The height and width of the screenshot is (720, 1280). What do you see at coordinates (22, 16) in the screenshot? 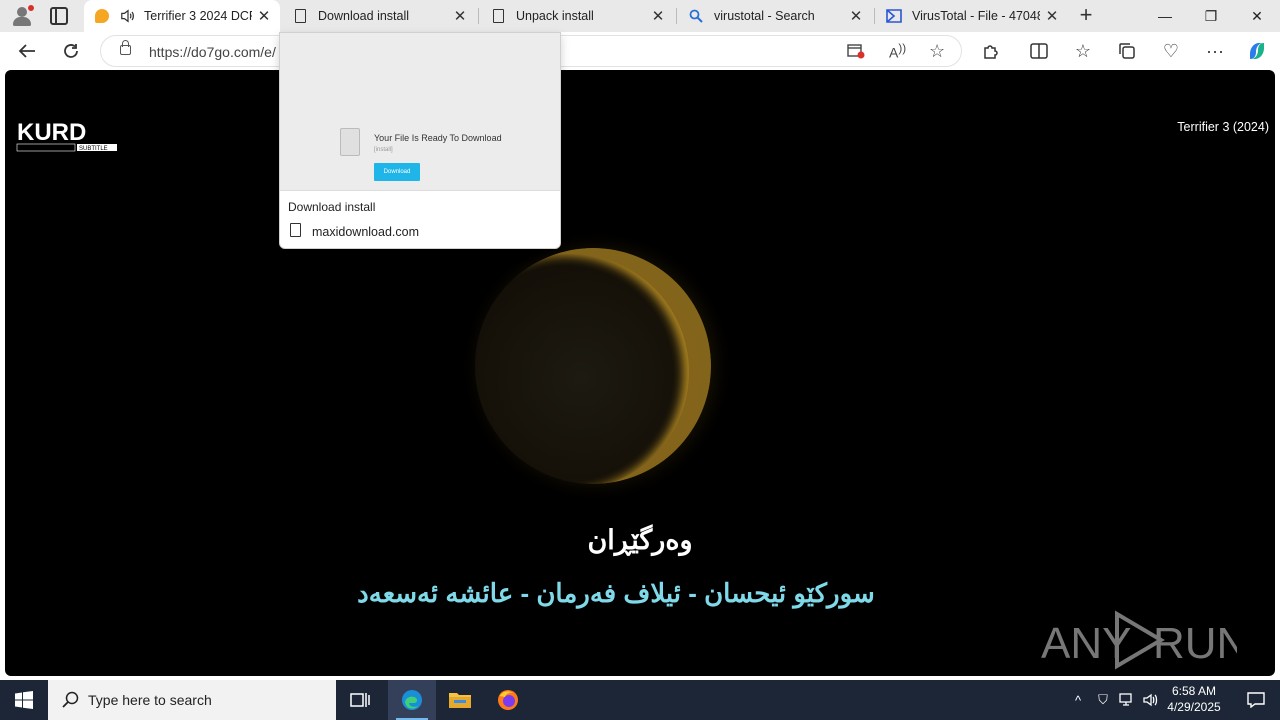
I see `profile-avatar` at bounding box center [22, 16].